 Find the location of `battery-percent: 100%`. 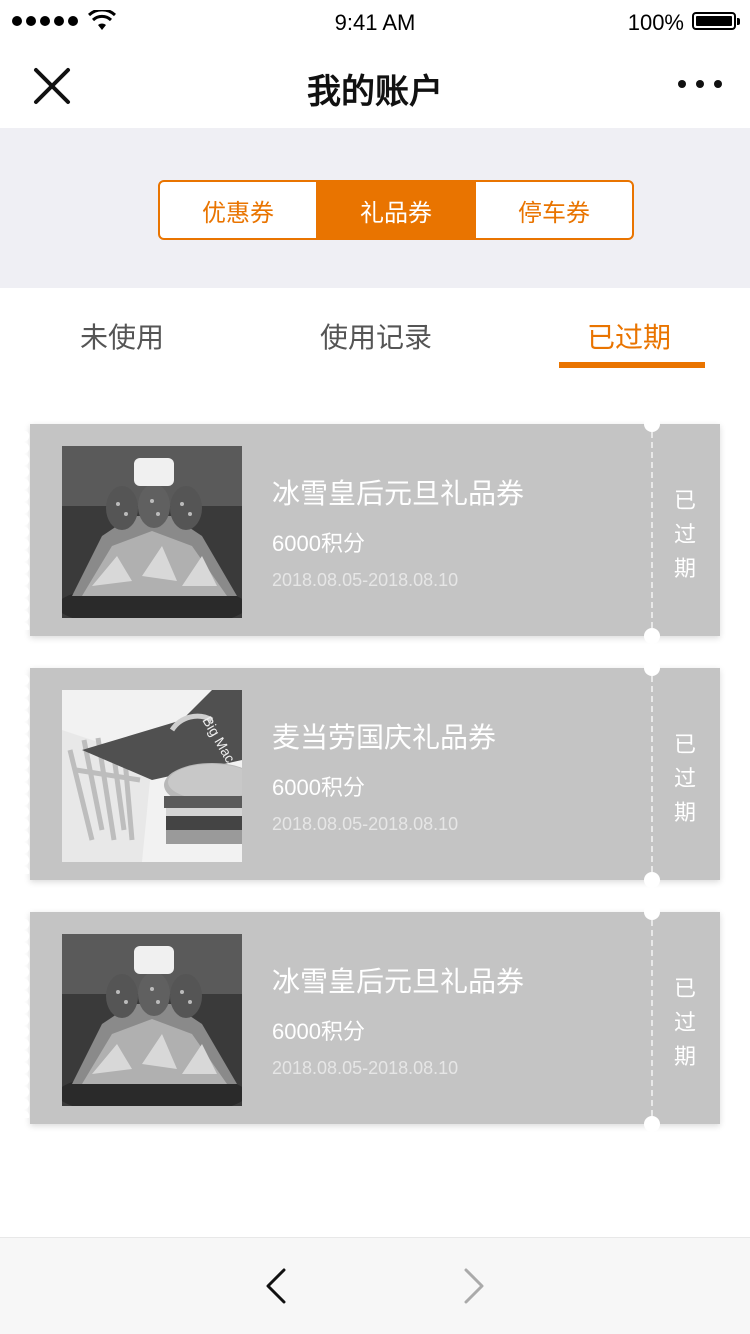

battery-percent: 100% is located at coordinates (655, 22).